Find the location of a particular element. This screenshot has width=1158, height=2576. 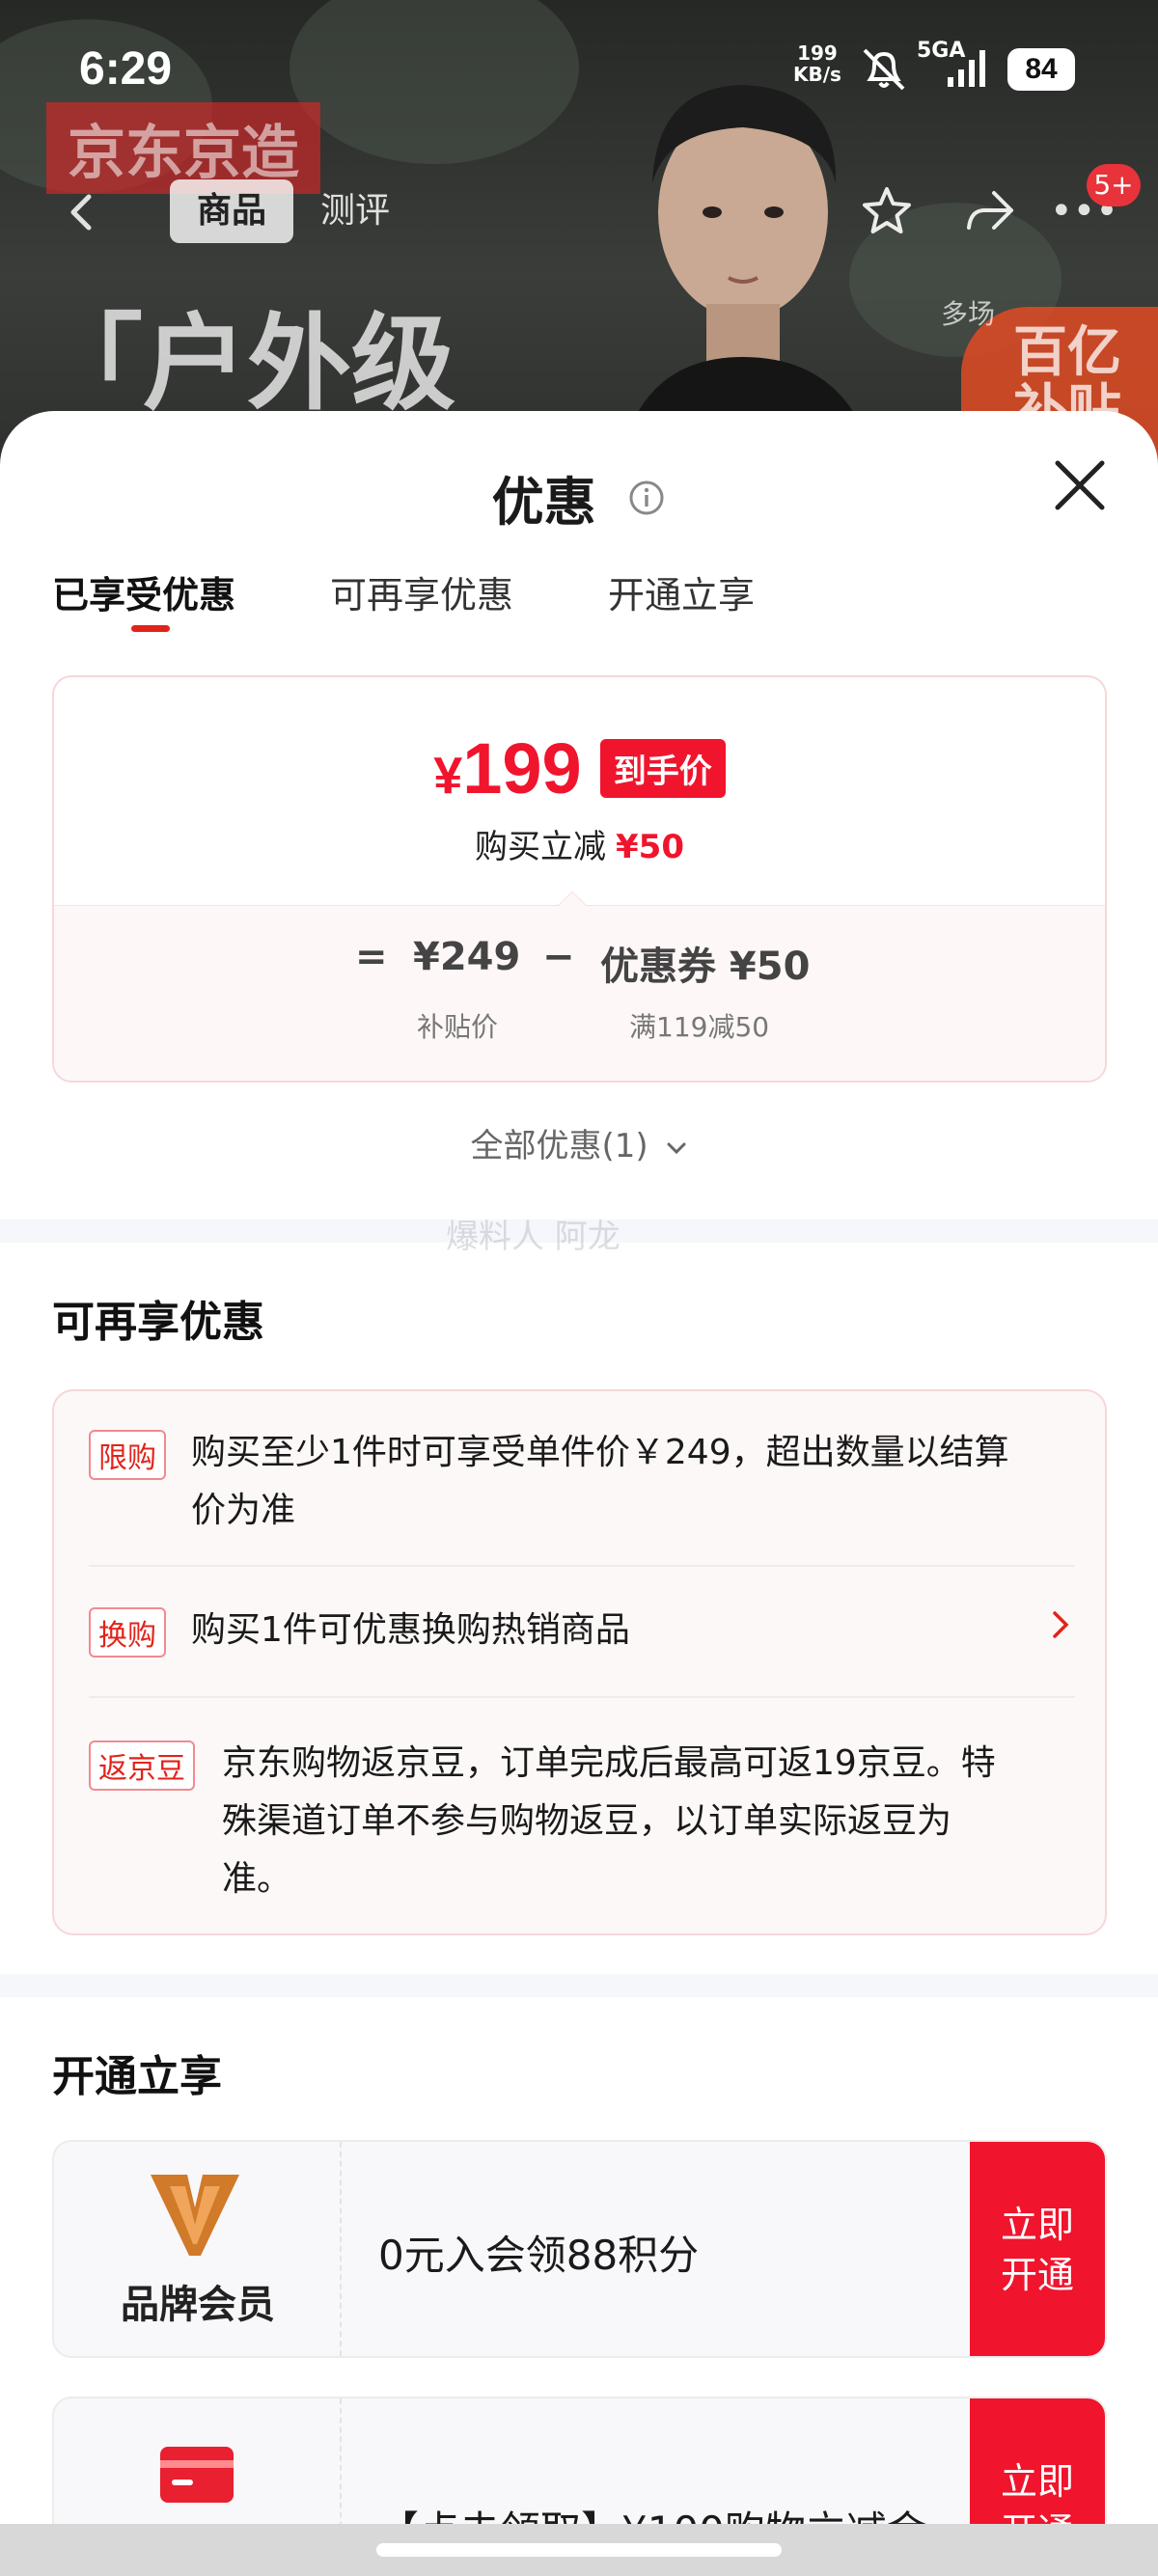

membership-brand: 品牌会员 is located at coordinates (198, 2249).